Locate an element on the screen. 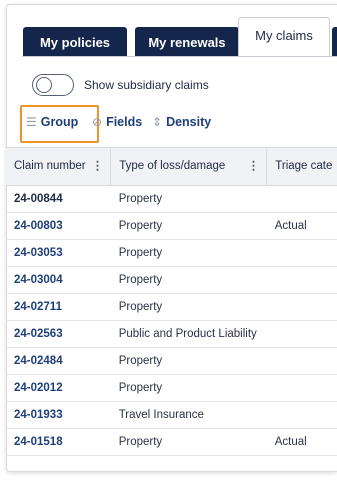 Image resolution: width=337 pixels, height=480 pixels. header-triage-label: Triage cate is located at coordinates (304, 166).